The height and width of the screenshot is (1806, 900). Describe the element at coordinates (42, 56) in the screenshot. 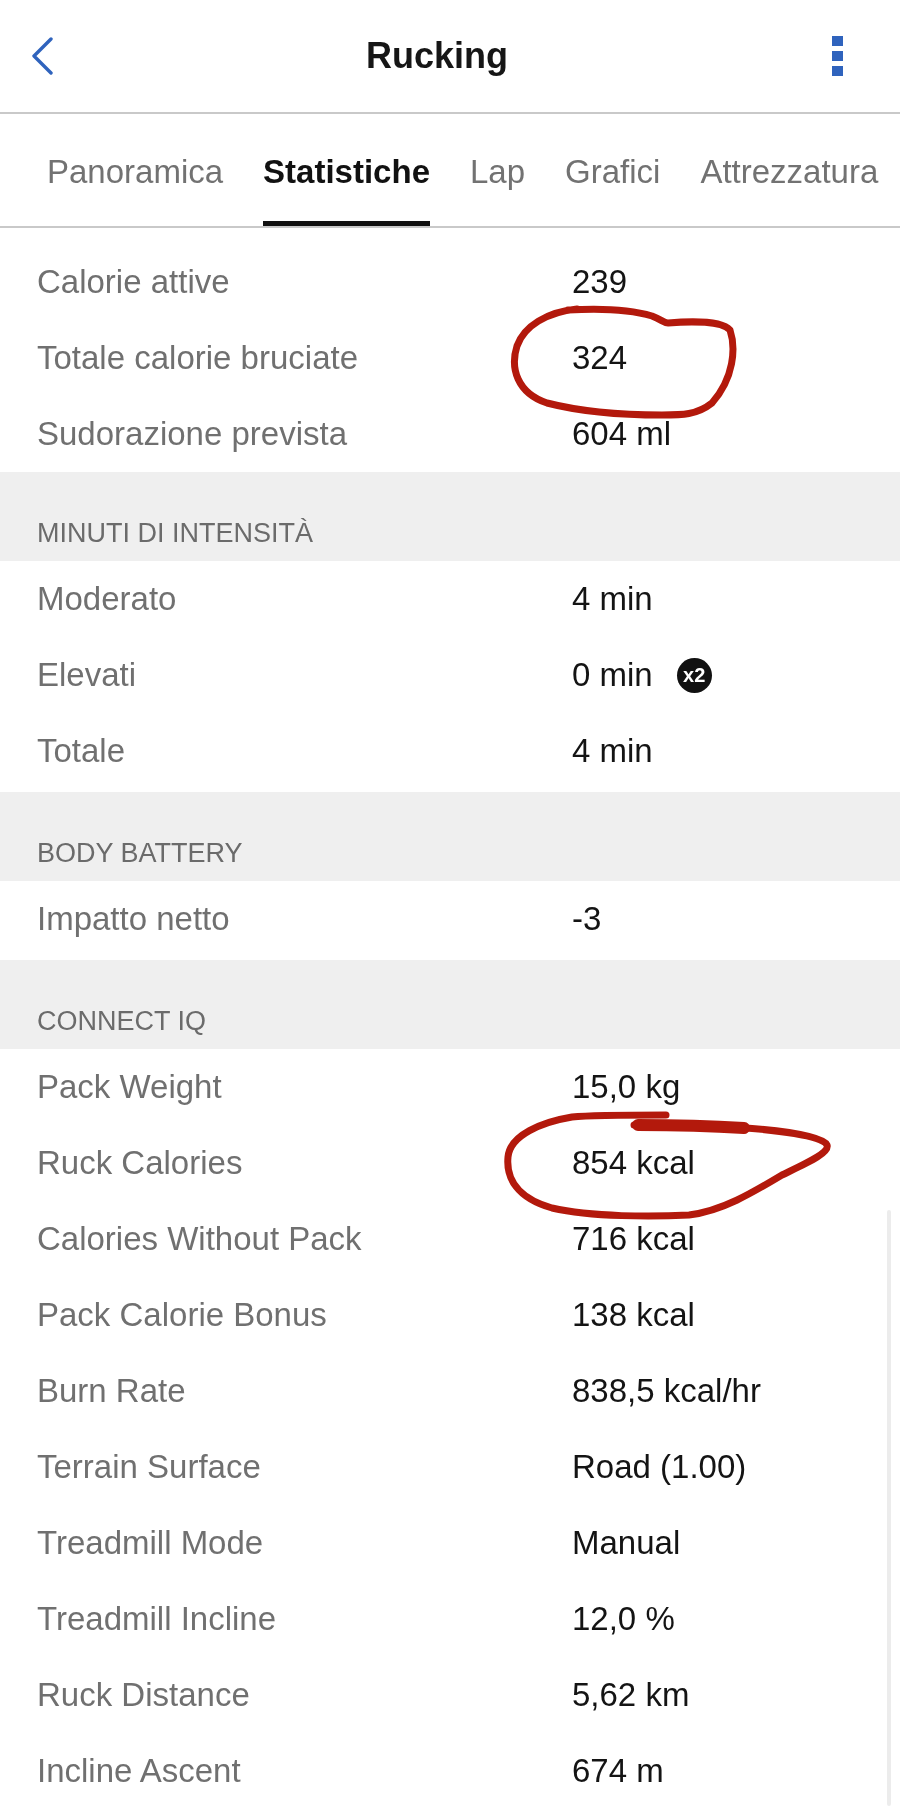

I see `back-icon` at that location.